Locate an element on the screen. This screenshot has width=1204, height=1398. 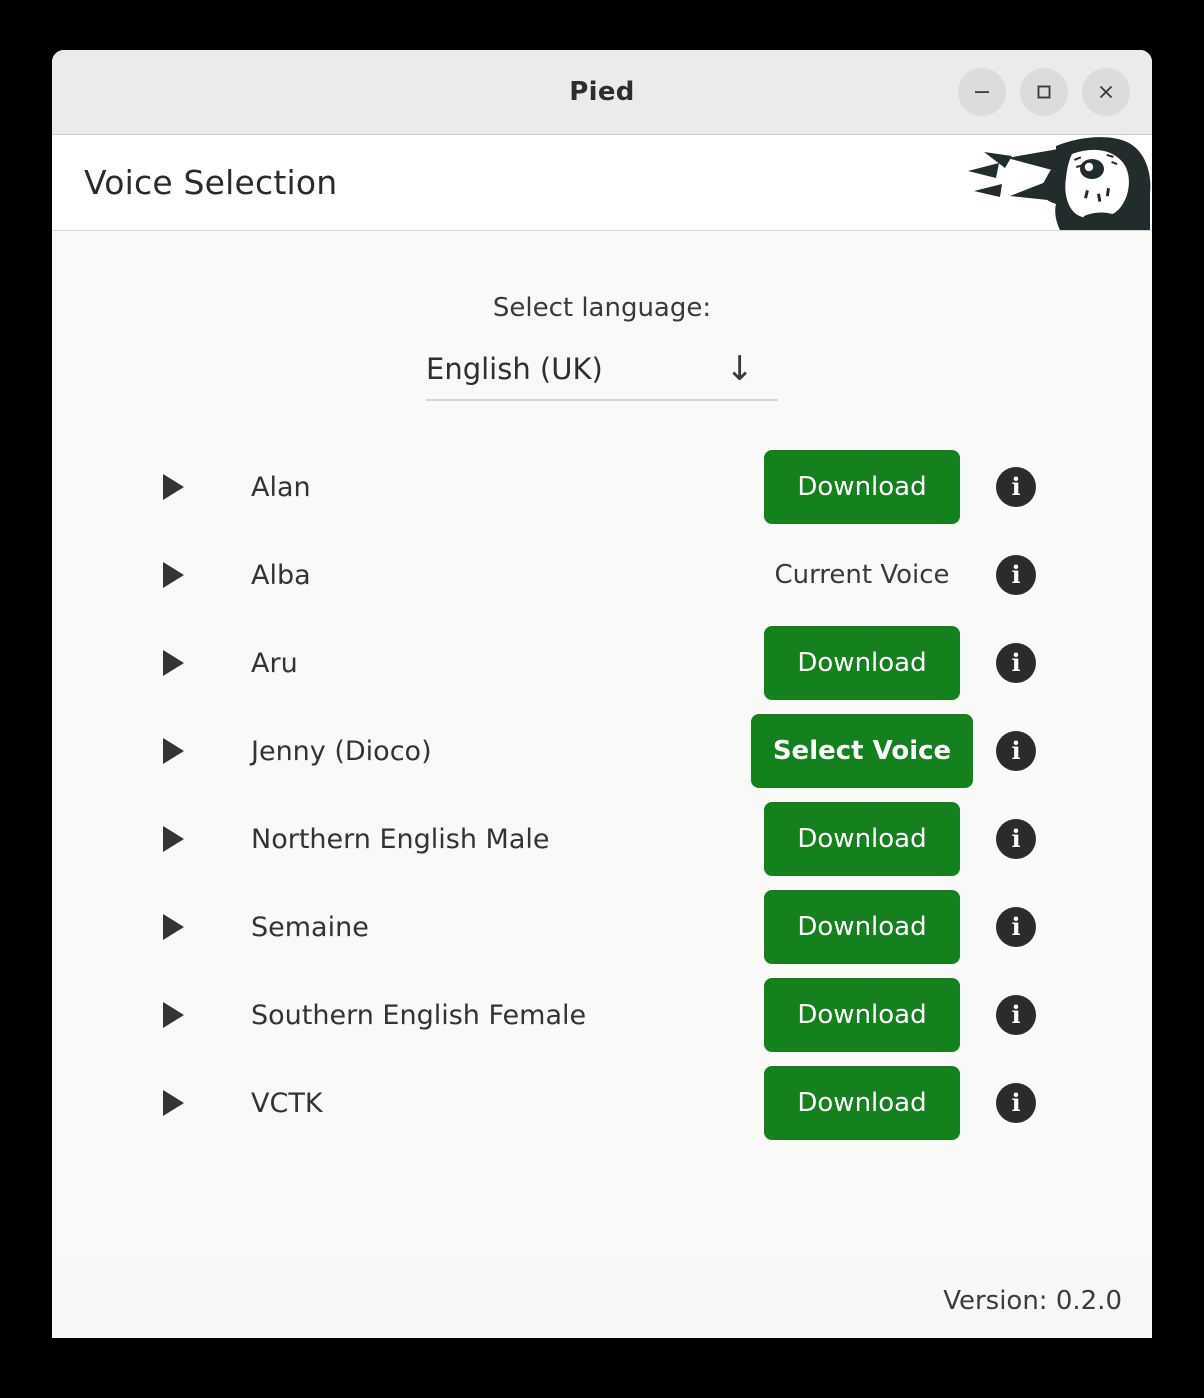
voice-row: Aru Download i is located at coordinates (602, 663).